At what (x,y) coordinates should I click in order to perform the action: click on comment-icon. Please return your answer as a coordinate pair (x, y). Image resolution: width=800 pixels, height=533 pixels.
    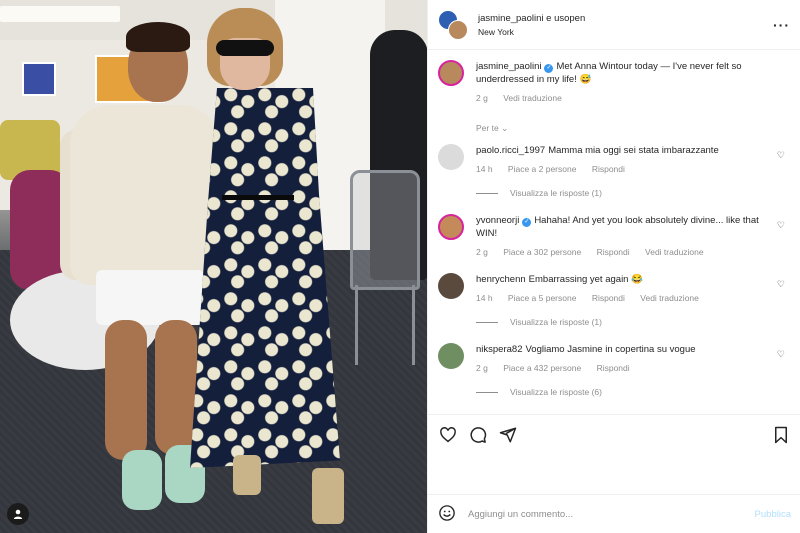
    Looking at the image, I should click on (478, 434).